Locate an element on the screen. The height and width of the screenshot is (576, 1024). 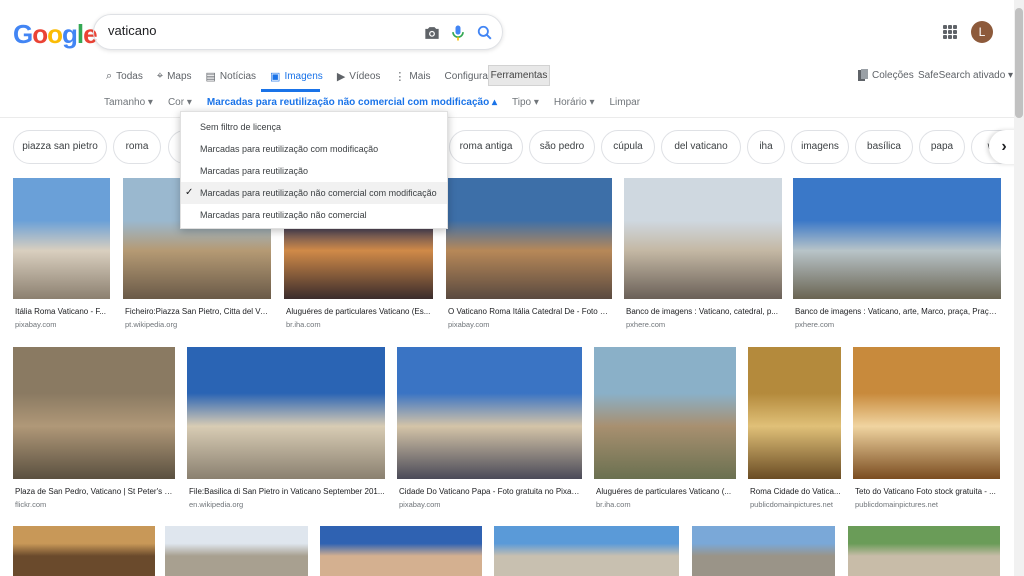
map-pin-icon: ⌖ is located at coordinates (160, 75).